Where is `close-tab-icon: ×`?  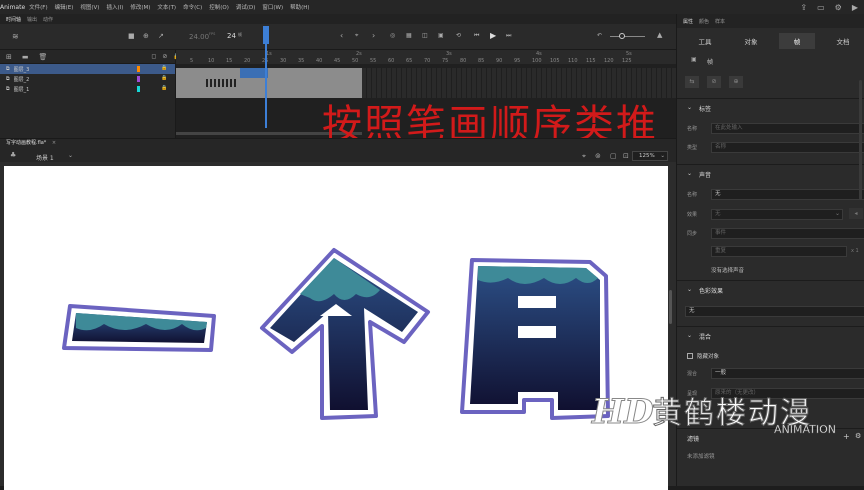 close-tab-icon: × is located at coordinates (54, 143).